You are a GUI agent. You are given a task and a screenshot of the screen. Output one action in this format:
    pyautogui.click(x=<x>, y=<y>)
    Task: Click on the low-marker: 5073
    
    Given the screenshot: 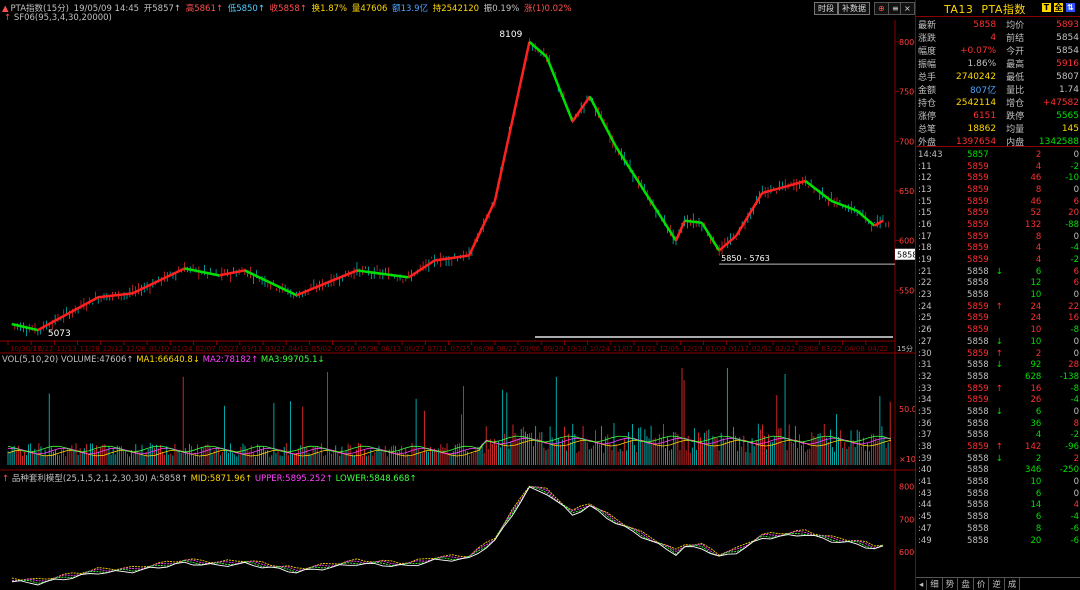 What is the action you would take?
    pyautogui.click(x=59, y=334)
    